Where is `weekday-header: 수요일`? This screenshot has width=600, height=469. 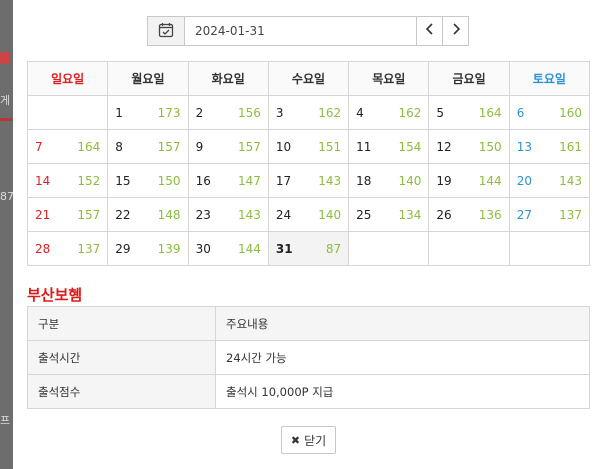 weekday-header: 수요일 is located at coordinates (308, 78).